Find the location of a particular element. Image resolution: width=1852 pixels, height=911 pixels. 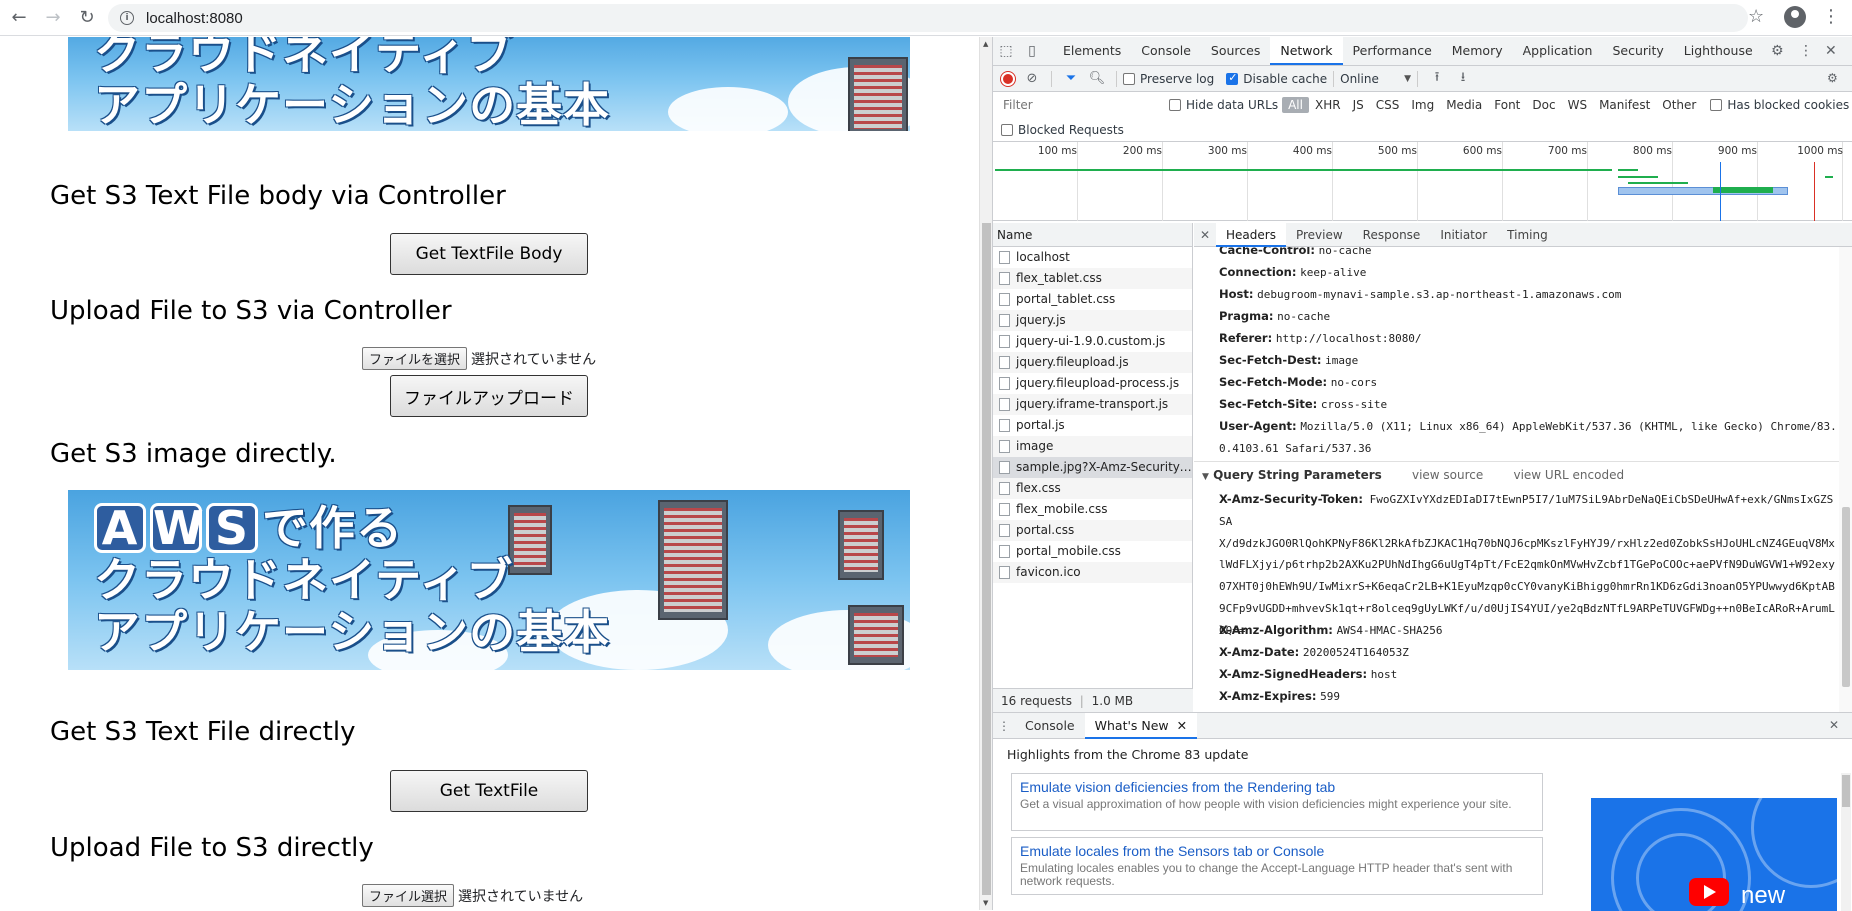

filter-type-doc: Doc is located at coordinates (1543, 105).